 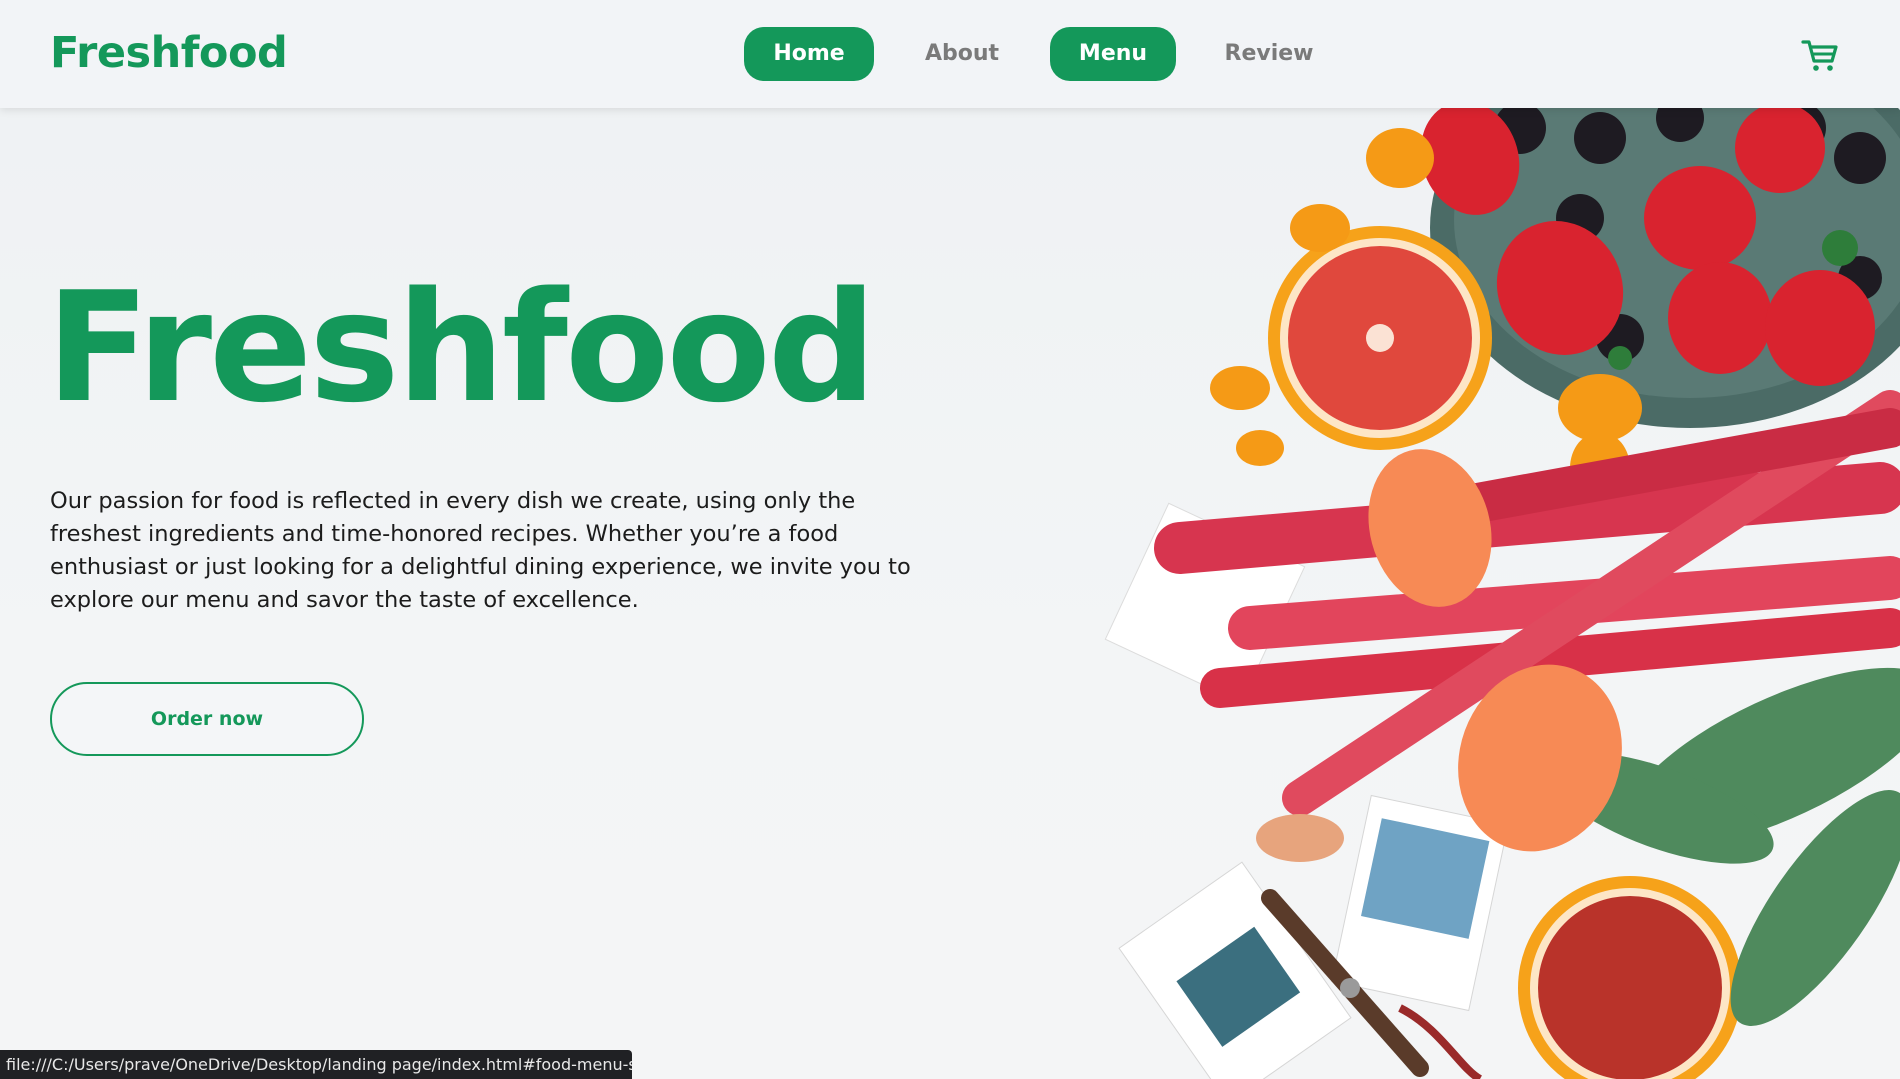 I want to click on nav-menu-link: Menu, so click(x=1113, y=54).